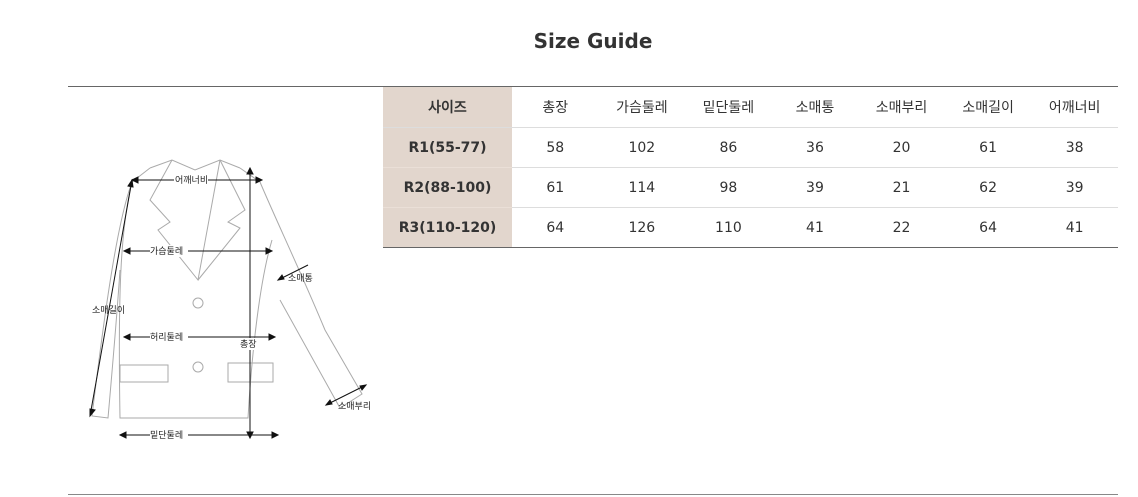 The height and width of the screenshot is (497, 1138). Describe the element at coordinates (593, 494) in the screenshot. I see `bottom-divider` at that location.